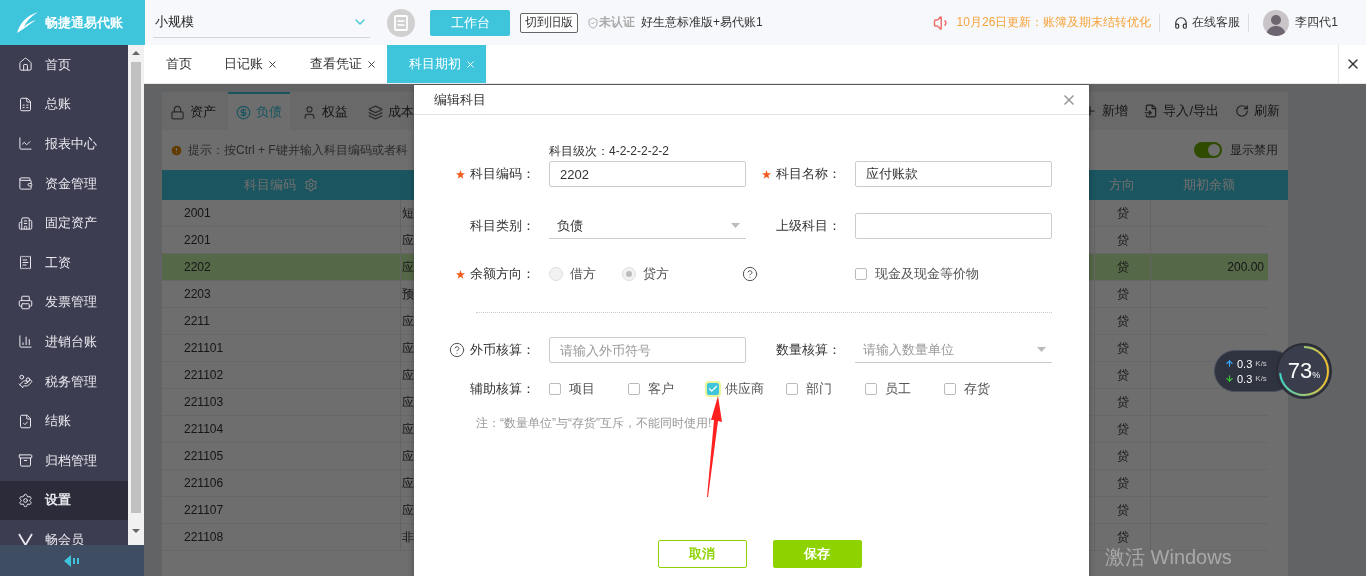 The height and width of the screenshot is (576, 1366). Describe the element at coordinates (1168, 557) in the screenshot. I see `os-notice: 激活 Windows` at that location.